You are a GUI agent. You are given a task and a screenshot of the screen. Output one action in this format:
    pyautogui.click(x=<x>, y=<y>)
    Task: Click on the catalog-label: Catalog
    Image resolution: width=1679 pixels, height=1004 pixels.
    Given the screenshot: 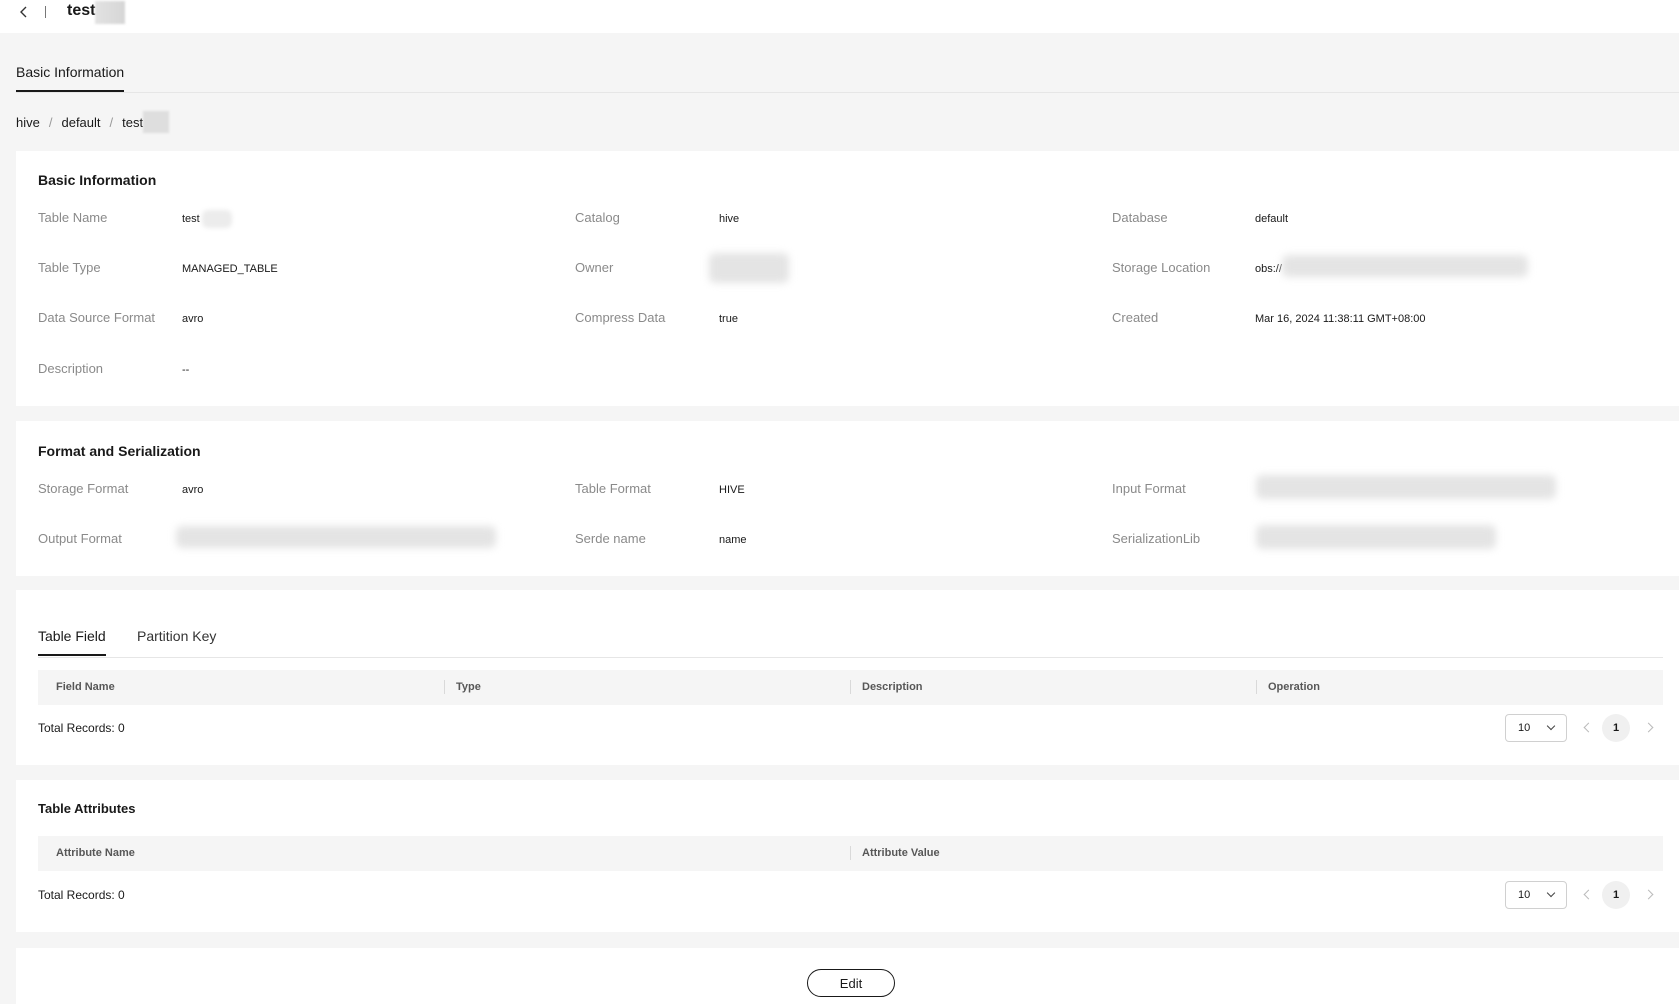 What is the action you would take?
    pyautogui.click(x=597, y=217)
    